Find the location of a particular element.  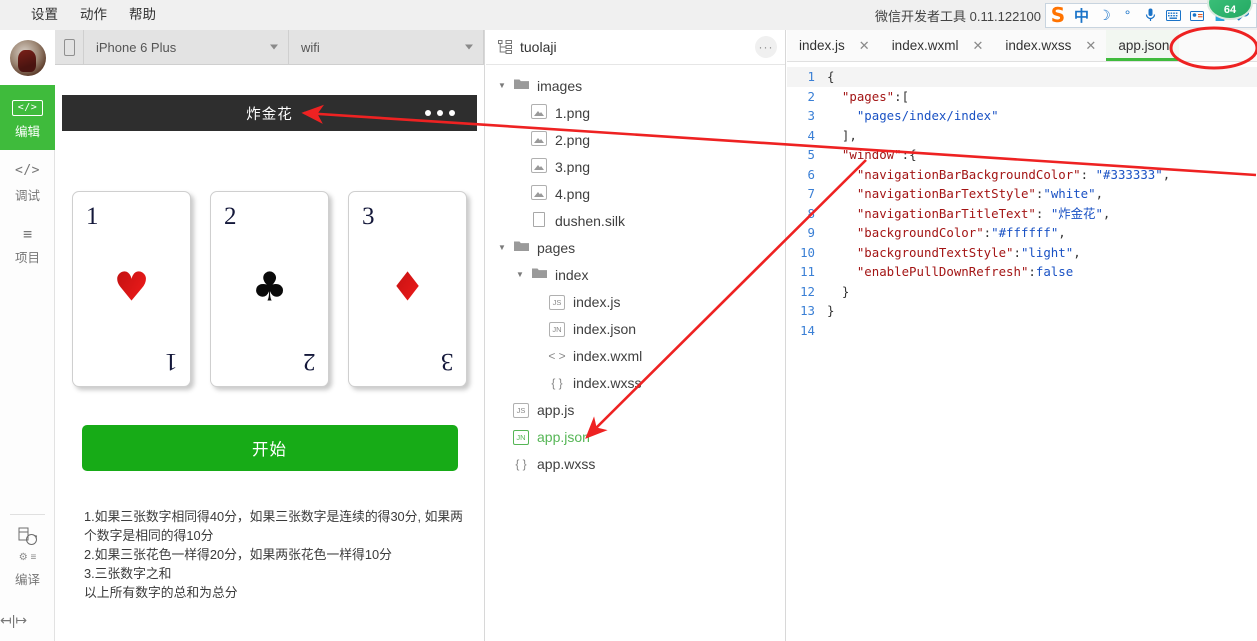

phone-nav-title: 炸金花 is located at coordinates (269, 114).